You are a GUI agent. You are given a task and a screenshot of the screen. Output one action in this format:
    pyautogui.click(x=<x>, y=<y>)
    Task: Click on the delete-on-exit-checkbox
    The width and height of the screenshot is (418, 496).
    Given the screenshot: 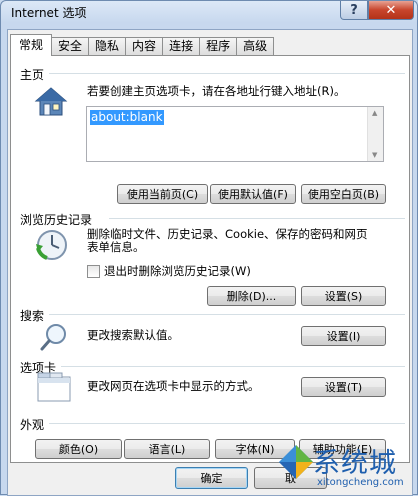 What is the action you would take?
    pyautogui.click(x=93, y=271)
    